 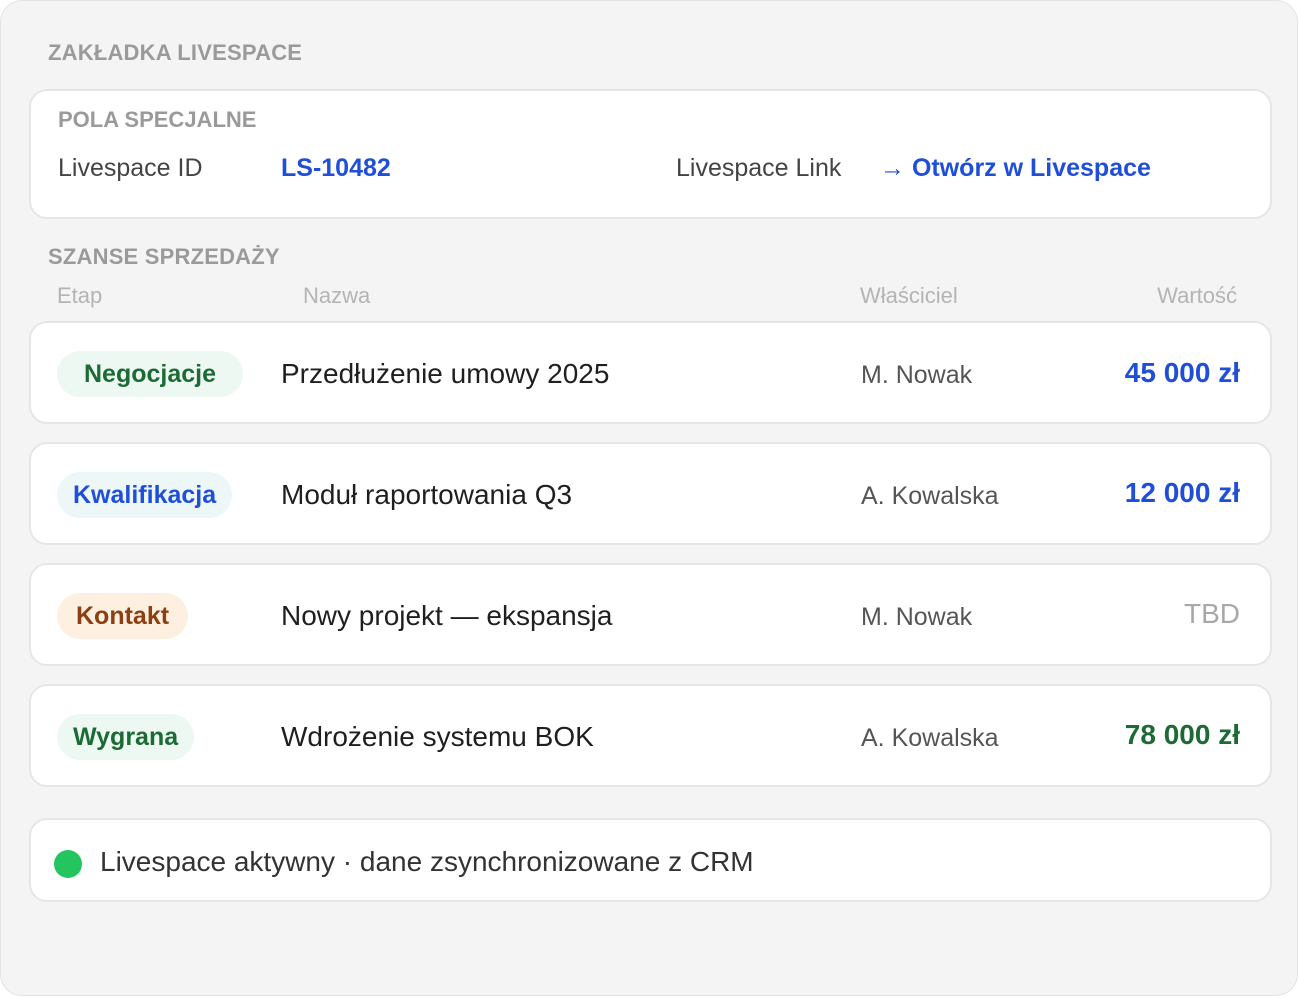 What do you see at coordinates (427, 494) in the screenshot?
I see `opportunity-name: Moduł raportowania Q3` at bounding box center [427, 494].